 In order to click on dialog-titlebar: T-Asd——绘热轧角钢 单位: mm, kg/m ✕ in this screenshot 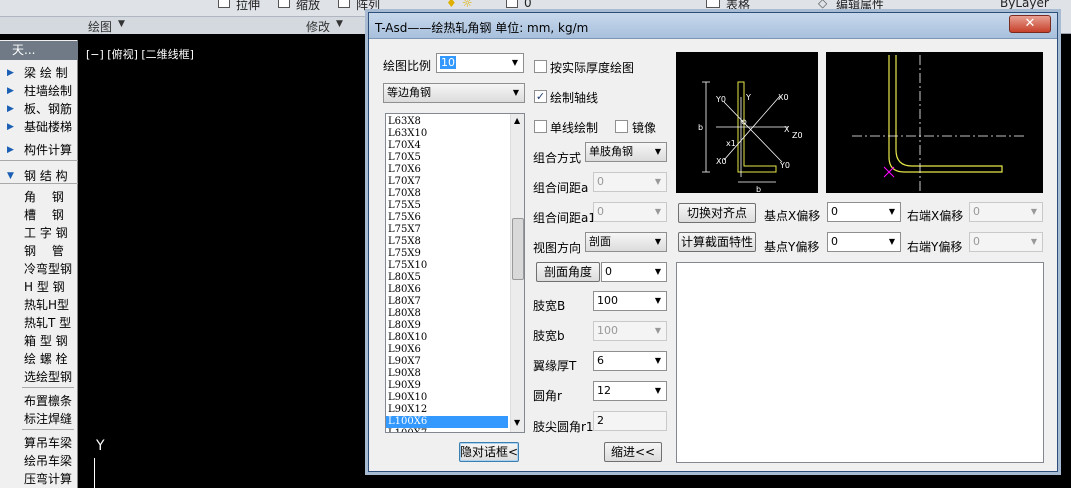, I will do `click(713, 26)`.